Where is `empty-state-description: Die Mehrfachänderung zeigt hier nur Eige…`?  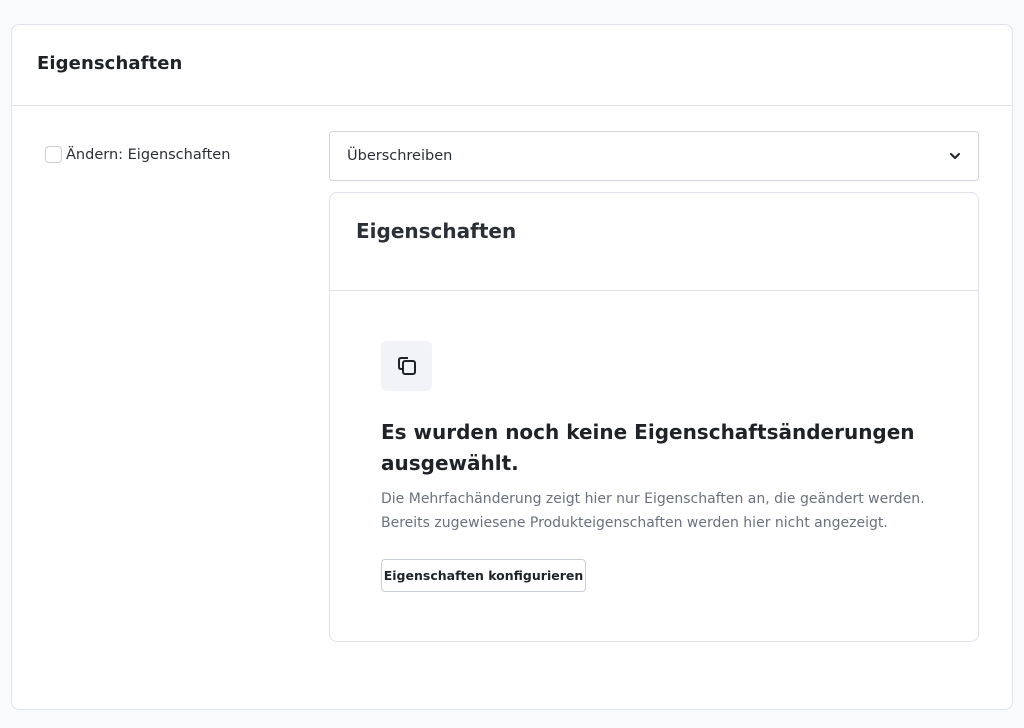 empty-state-description: Die Mehrfachänderung zeigt hier nur Eige… is located at coordinates (653, 511).